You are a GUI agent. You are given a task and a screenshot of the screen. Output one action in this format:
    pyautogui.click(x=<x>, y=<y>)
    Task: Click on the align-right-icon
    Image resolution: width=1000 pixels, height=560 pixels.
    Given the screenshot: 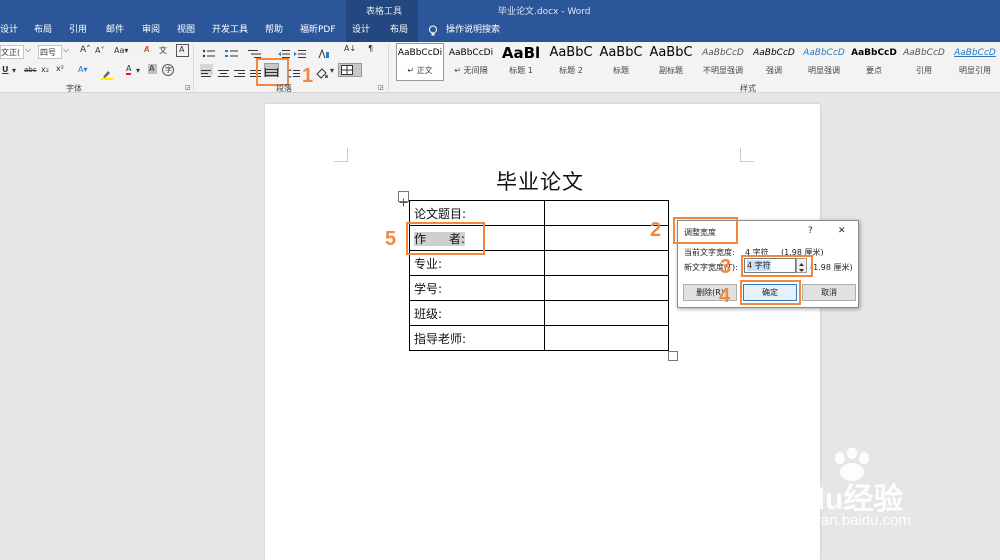 What is the action you would take?
    pyautogui.click(x=239, y=70)
    